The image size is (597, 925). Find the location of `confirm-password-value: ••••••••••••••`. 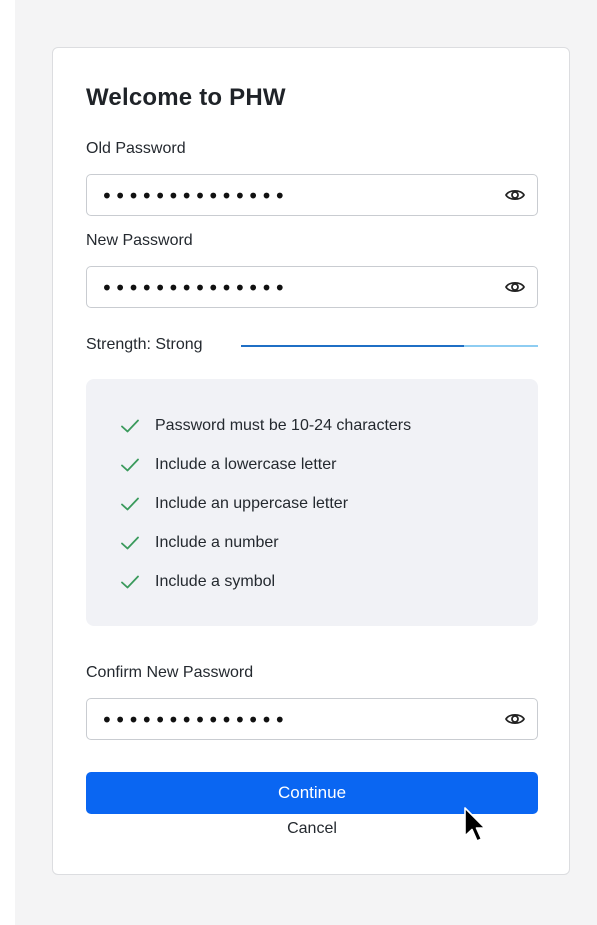

confirm-password-value: •••••••••••••• is located at coordinates (194, 720).